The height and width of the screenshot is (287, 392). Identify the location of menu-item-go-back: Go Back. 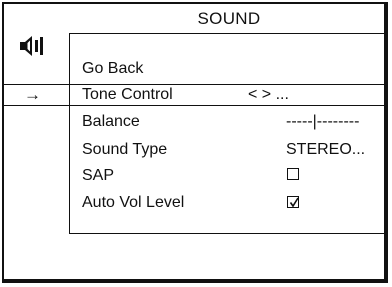
(112, 69).